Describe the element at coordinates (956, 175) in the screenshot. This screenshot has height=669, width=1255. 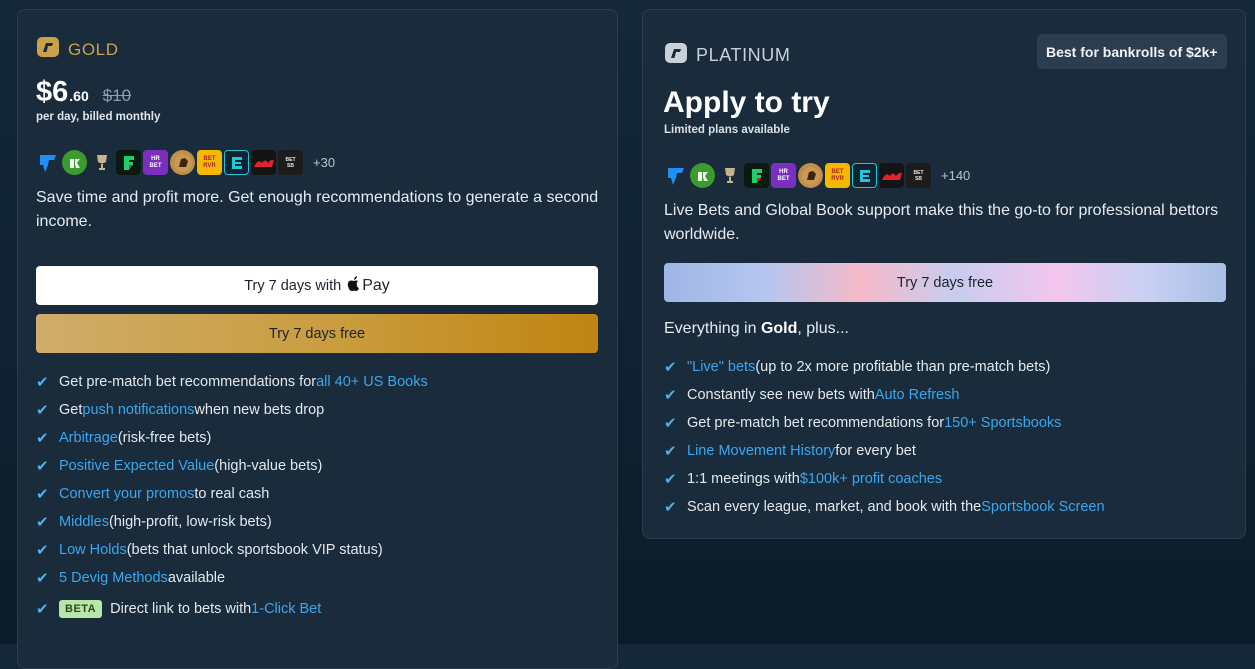
I see `books-more-count: +140` at that location.